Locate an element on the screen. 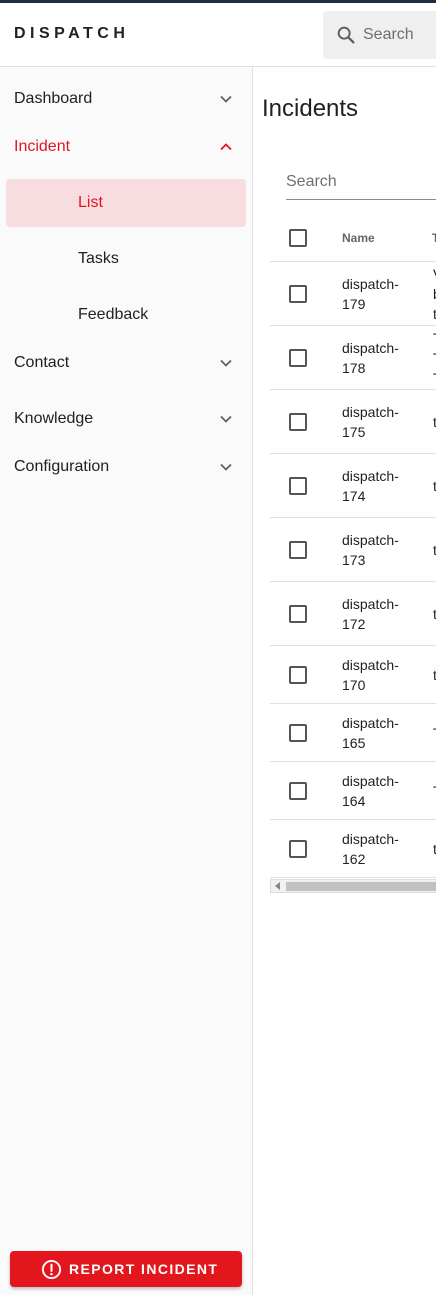 The image size is (436, 1295). sidebar-item-incident: Incident is located at coordinates (126, 147).